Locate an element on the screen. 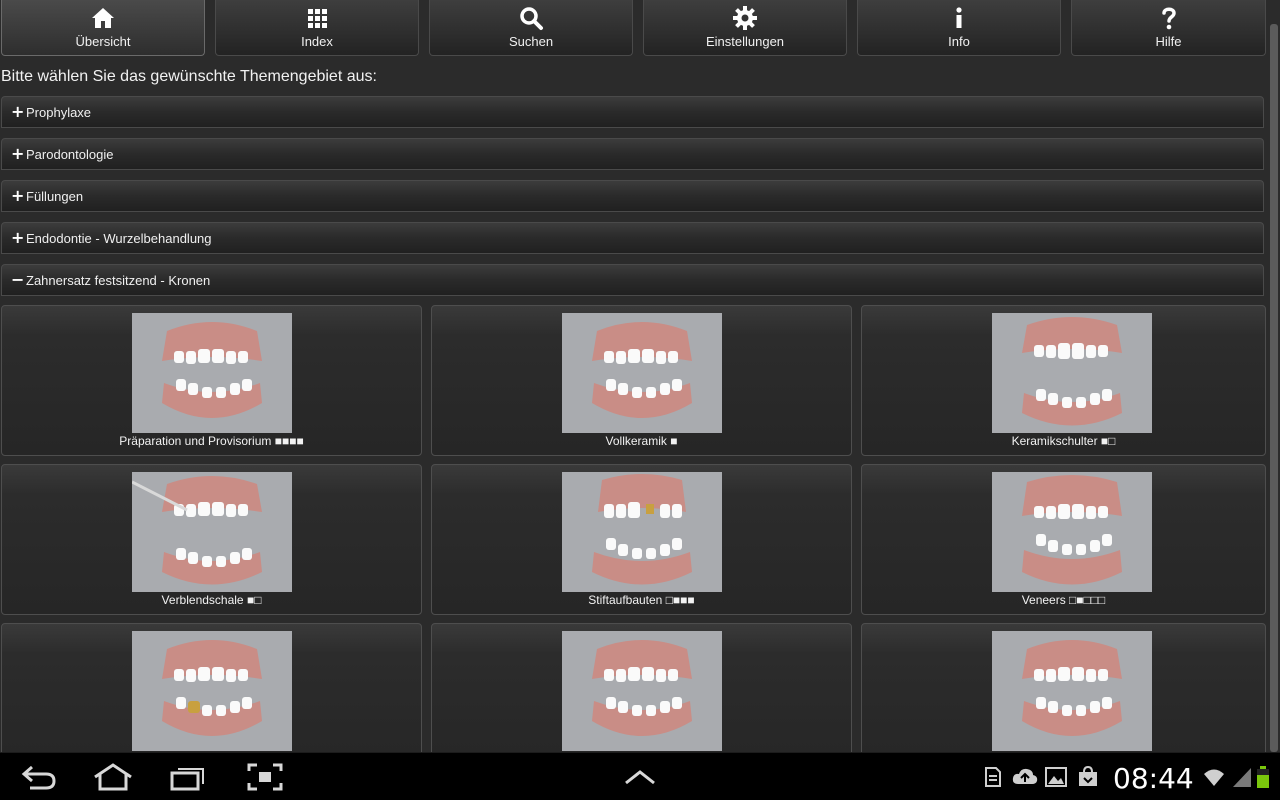 This screenshot has height=800, width=1280. help-button: Hilfe is located at coordinates (1168, 28).